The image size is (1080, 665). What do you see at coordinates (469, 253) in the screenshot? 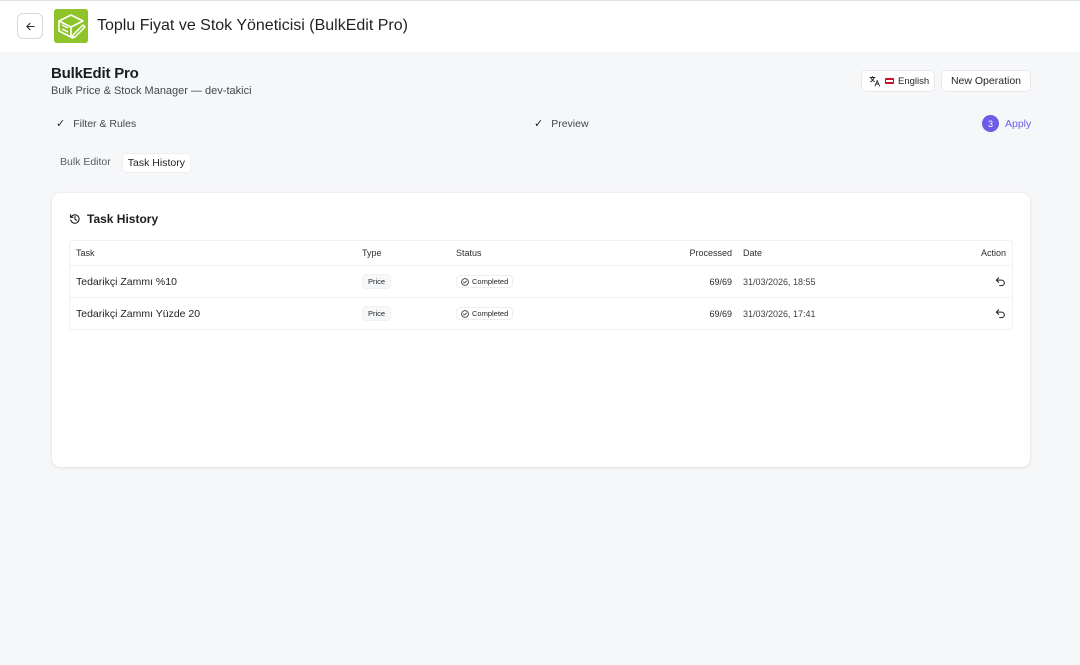
I see `col-status: Status` at bounding box center [469, 253].